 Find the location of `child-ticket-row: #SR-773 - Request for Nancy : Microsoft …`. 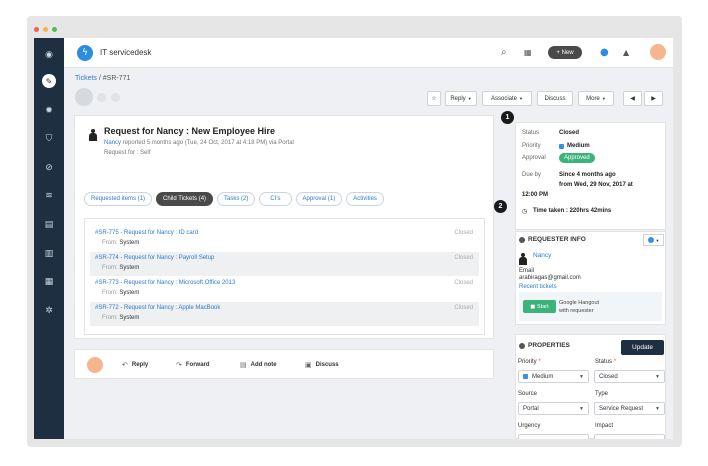

child-ticket-row: #SR-773 - Request for Nancy : Microsoft … is located at coordinates (284, 289).